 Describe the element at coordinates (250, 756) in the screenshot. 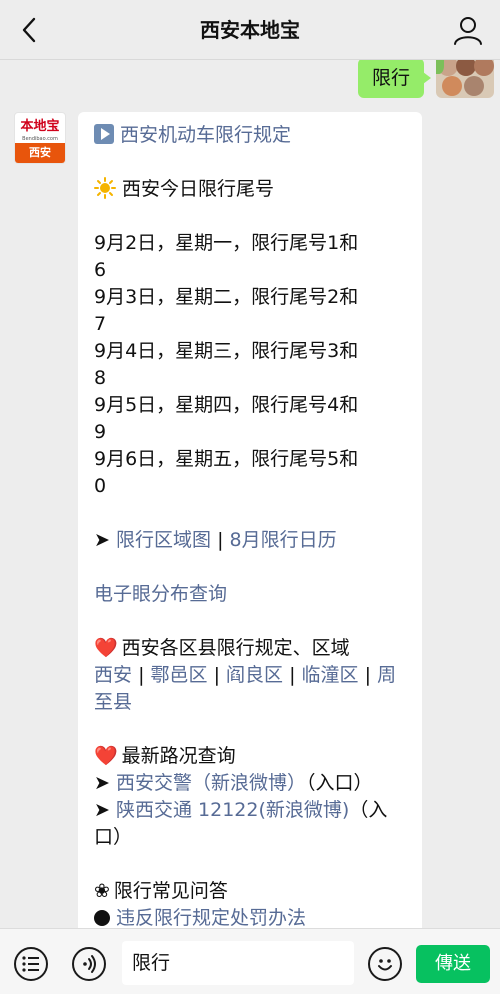

I see `traffic-heading-line: ❤️ 最新路况查询` at that location.